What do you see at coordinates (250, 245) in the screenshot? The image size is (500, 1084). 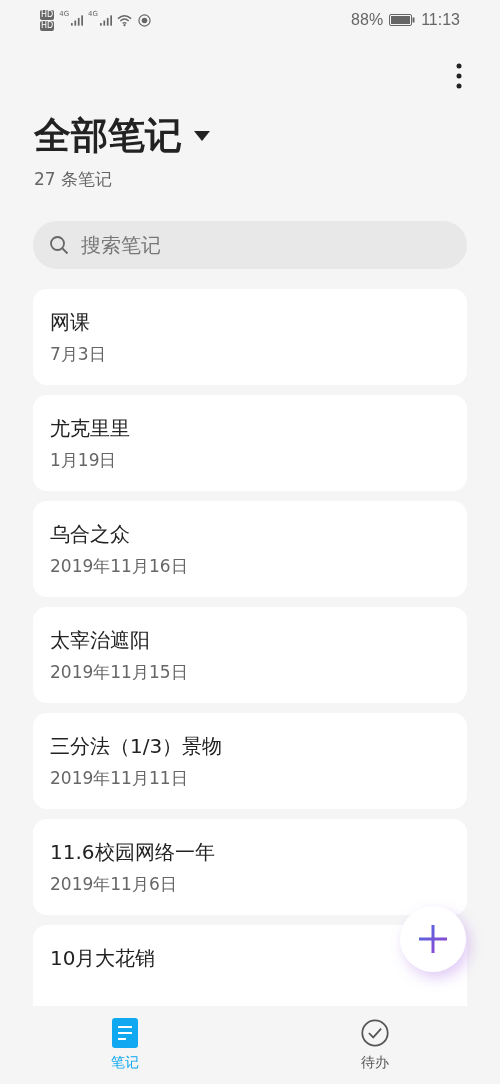 I see `search-field: 搜索笔记` at bounding box center [250, 245].